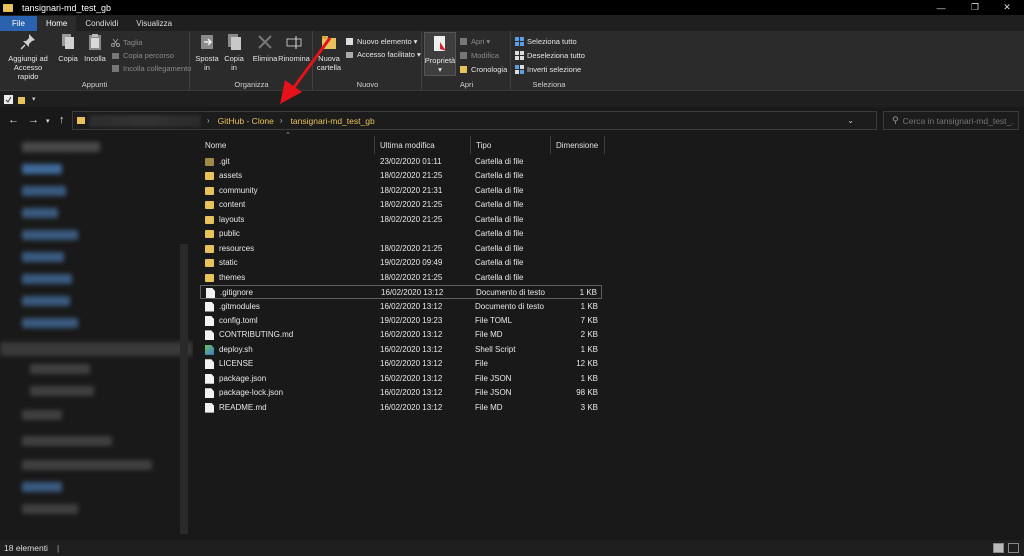  What do you see at coordinates (8, 99) in the screenshot?
I see `properties-check-icon` at bounding box center [8, 99].